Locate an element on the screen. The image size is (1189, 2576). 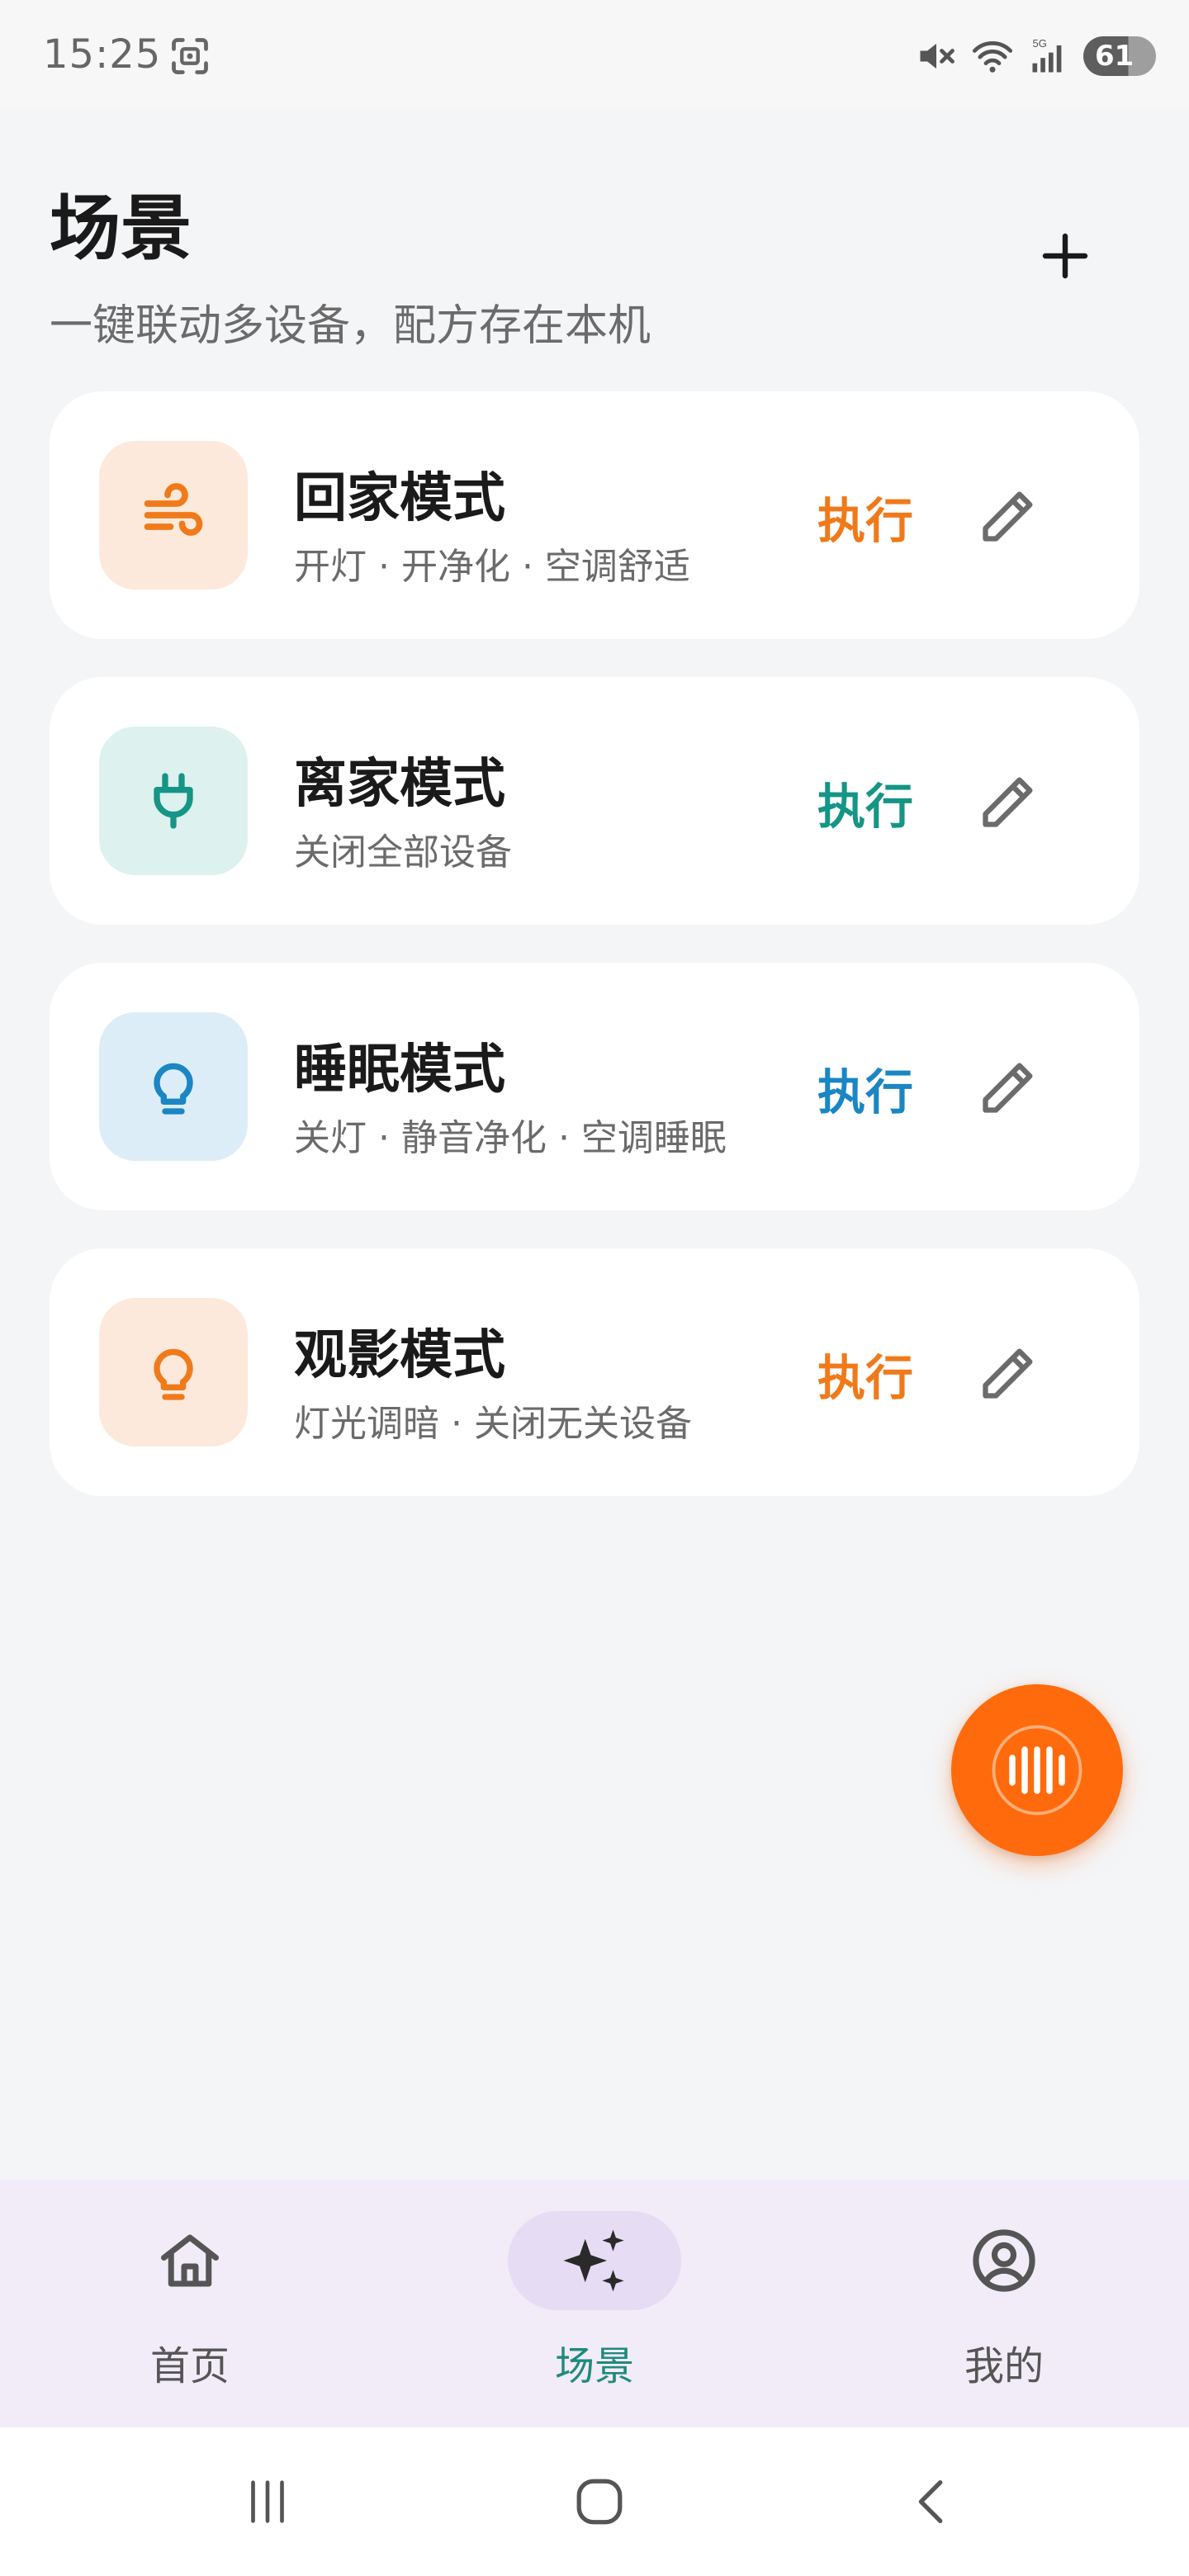
nav-label: 场景 is located at coordinates (594, 2366).